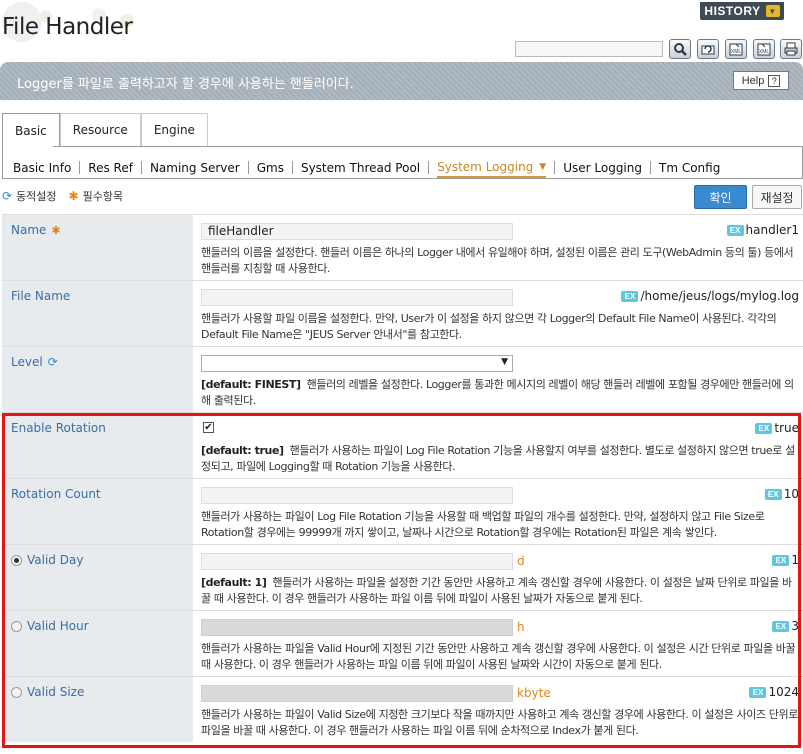 This screenshot has height=754, width=803. What do you see at coordinates (16, 560) in the screenshot?
I see `valid-day-radio` at bounding box center [16, 560].